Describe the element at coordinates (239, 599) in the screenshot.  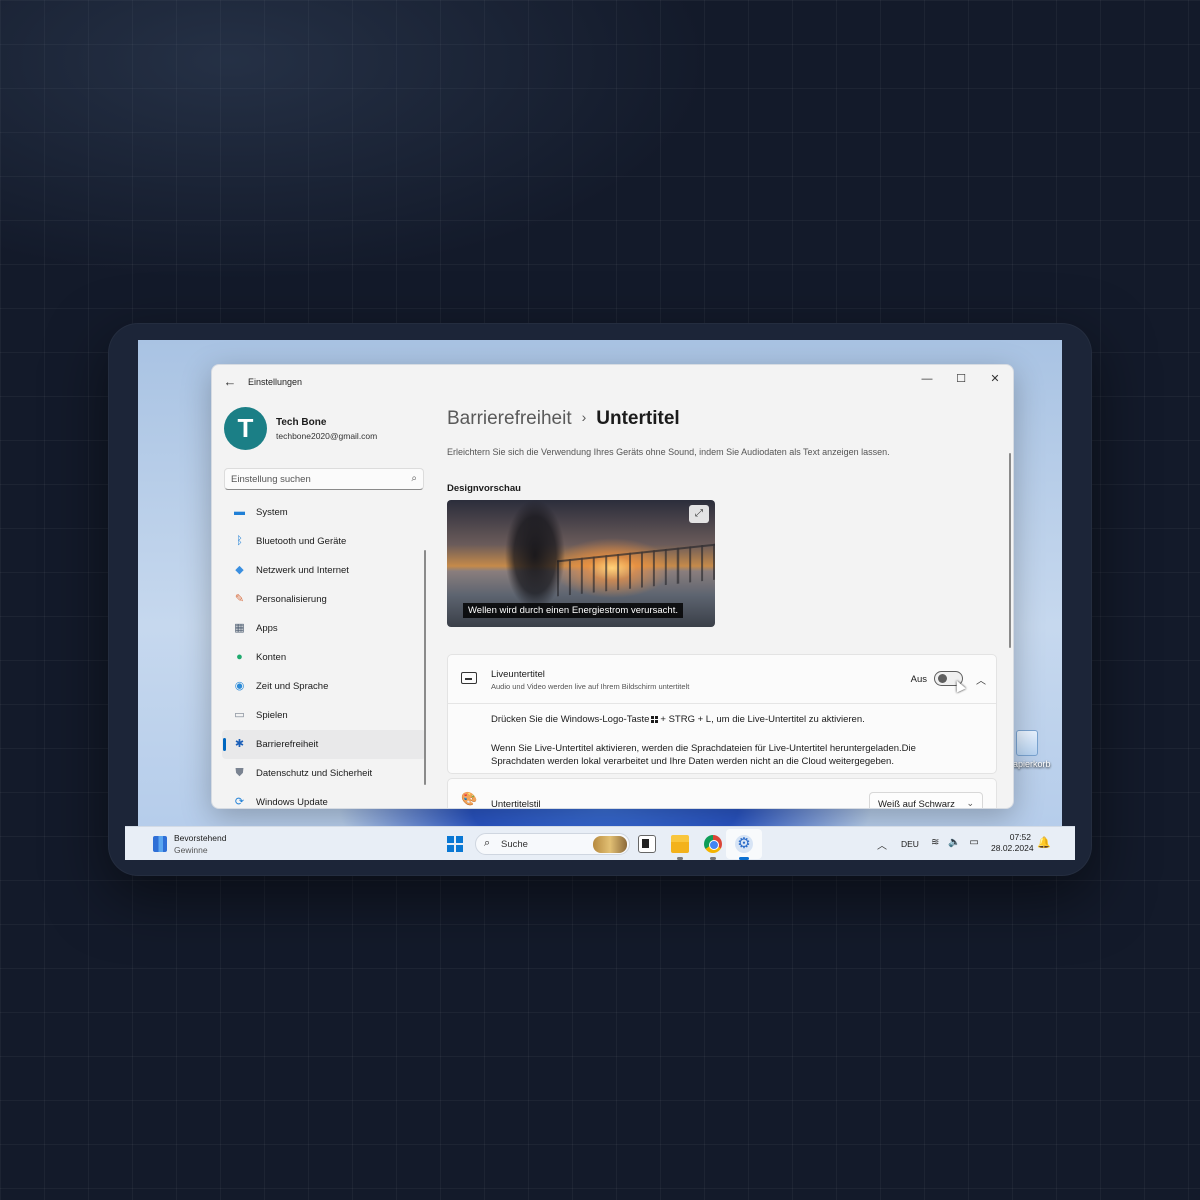
I see `brush-icon: ✎` at that location.